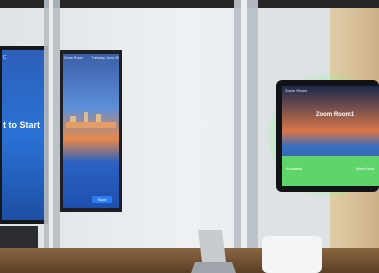 This screenshot has width=379, height=273. What do you see at coordinates (292, 254) in the screenshot?
I see `chair` at bounding box center [292, 254].